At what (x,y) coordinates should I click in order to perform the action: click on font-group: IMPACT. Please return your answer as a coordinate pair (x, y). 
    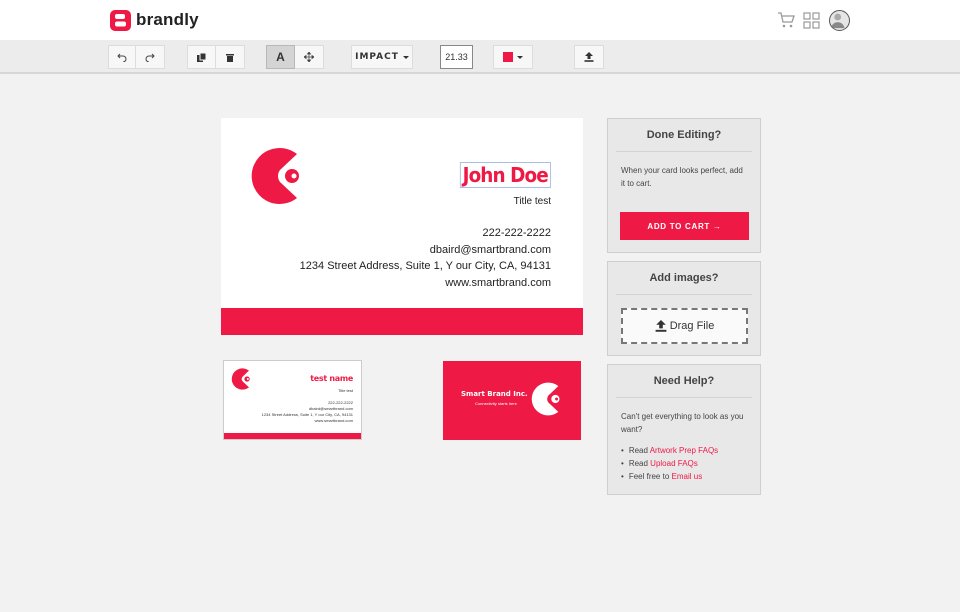
    Looking at the image, I should click on (382, 57).